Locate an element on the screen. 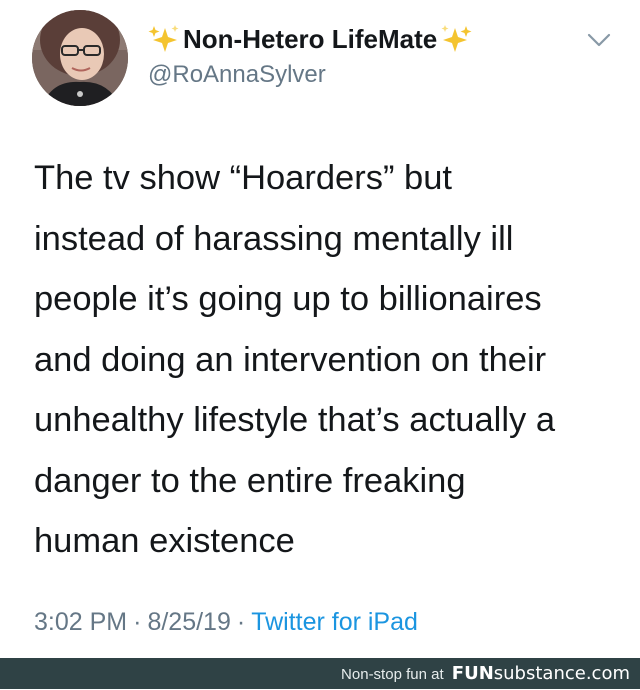  tweet-metadata: 3:02 PM · 8/25/19 · Twitter for iPad is located at coordinates (226, 622).